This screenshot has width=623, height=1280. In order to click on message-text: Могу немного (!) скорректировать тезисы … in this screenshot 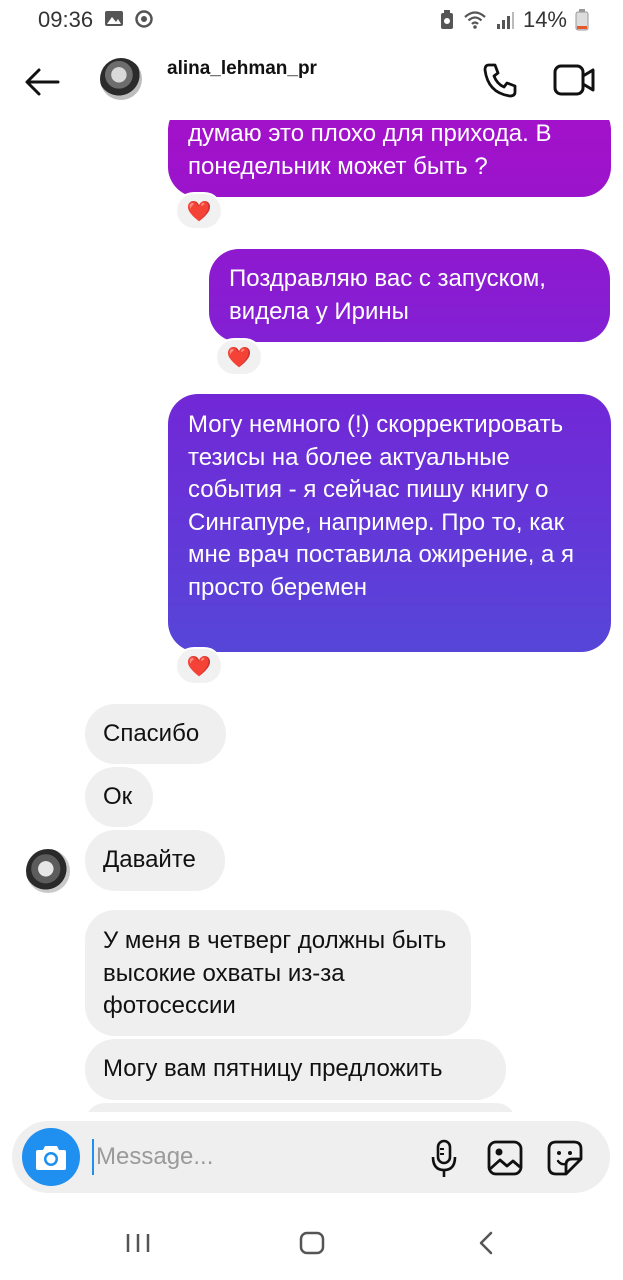, I will do `click(381, 506)`.